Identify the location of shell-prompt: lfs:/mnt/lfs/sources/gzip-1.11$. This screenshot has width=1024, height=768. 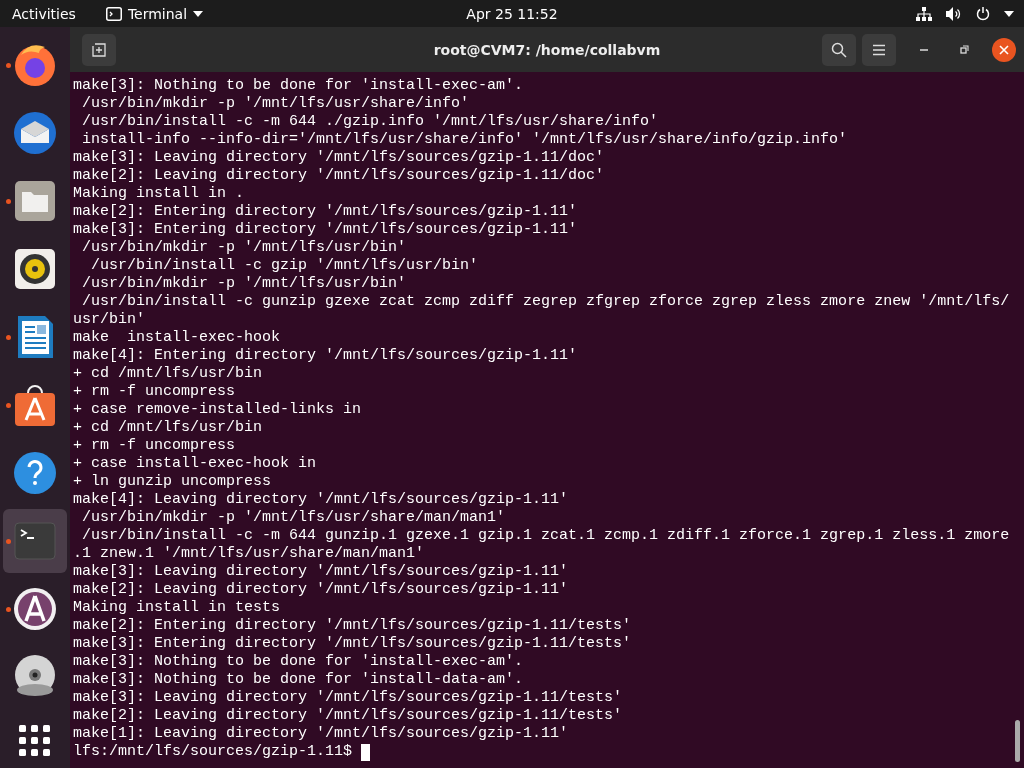
(213, 752).